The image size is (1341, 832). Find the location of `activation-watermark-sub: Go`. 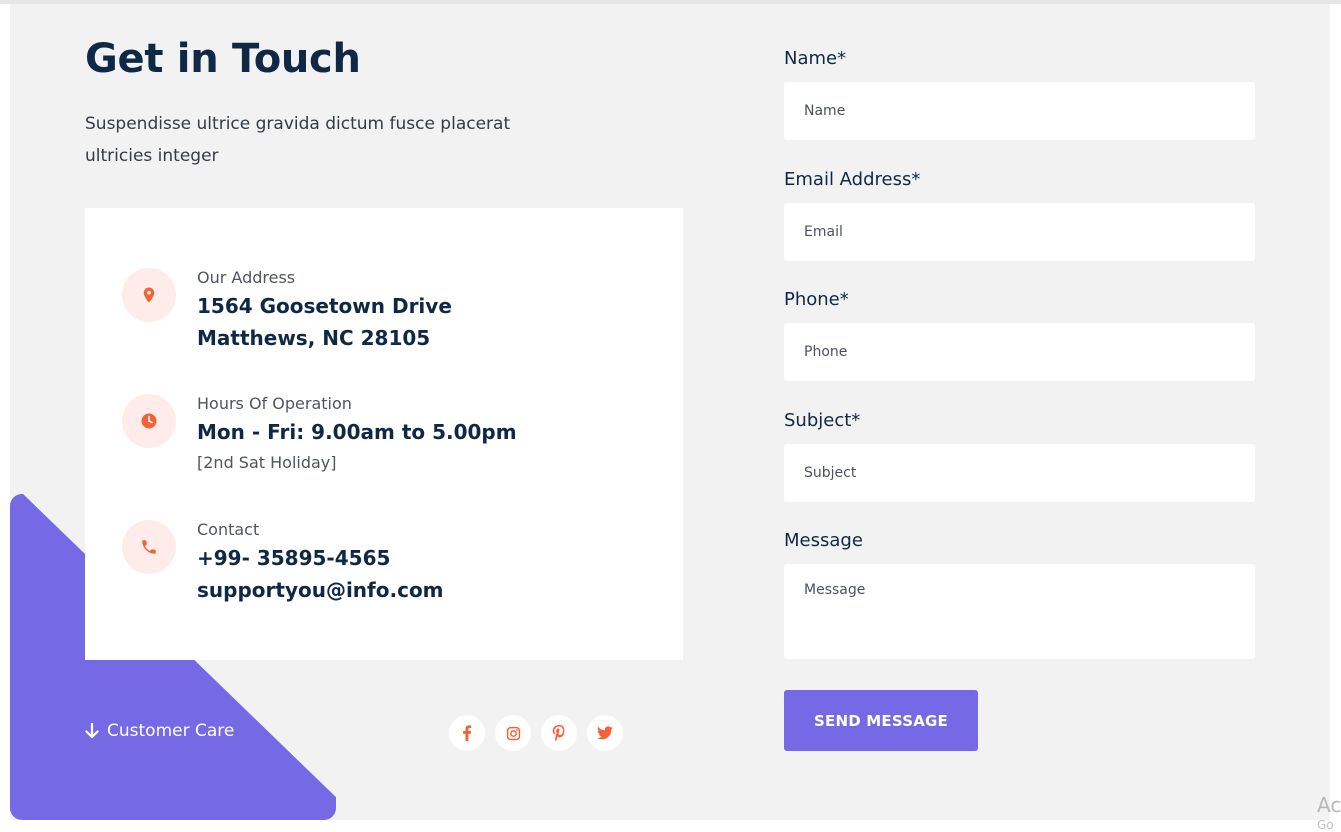

activation-watermark-sub: Go is located at coordinates (1325, 825).